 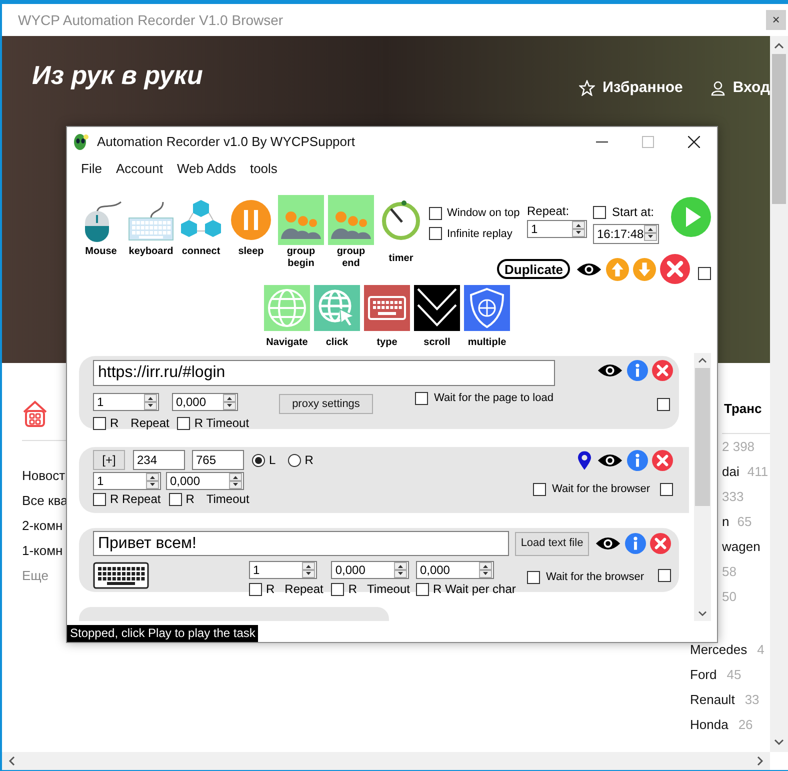 I want to click on number-field: 16:17:48, so click(x=626, y=234).